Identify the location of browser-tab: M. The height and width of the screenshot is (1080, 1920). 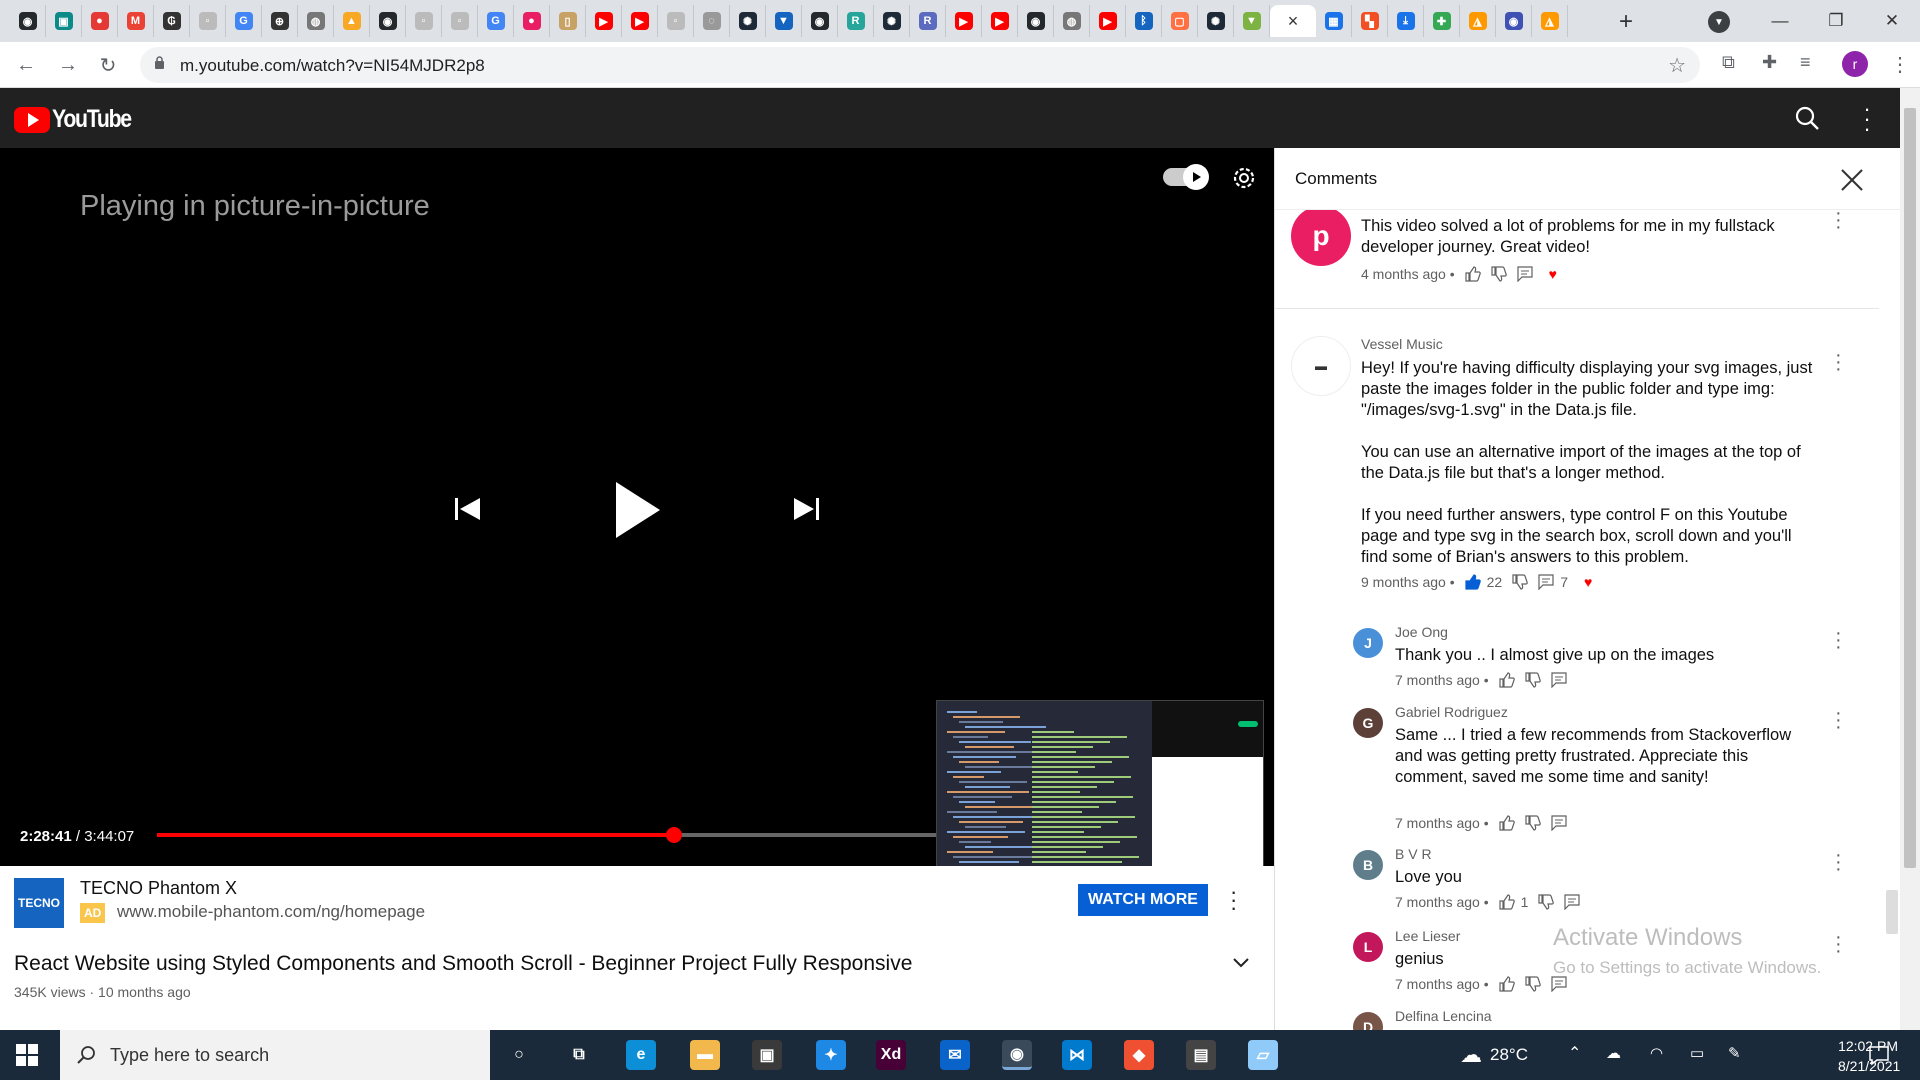
(136, 21).